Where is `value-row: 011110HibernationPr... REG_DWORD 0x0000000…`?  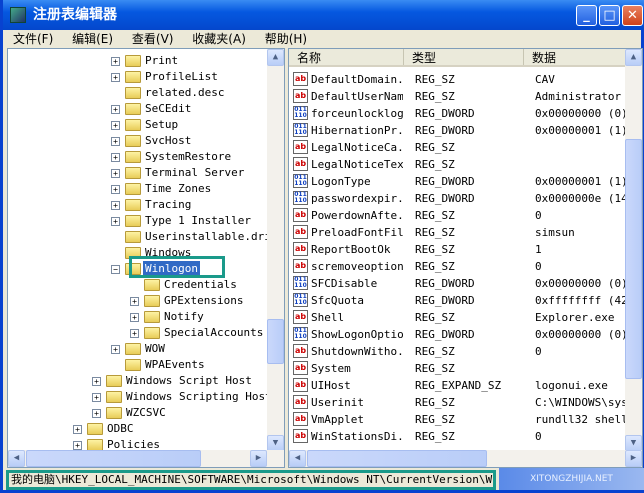
value-row: 011110HibernationPr... REG_DWORD 0x0000000… is located at coordinates (458, 130).